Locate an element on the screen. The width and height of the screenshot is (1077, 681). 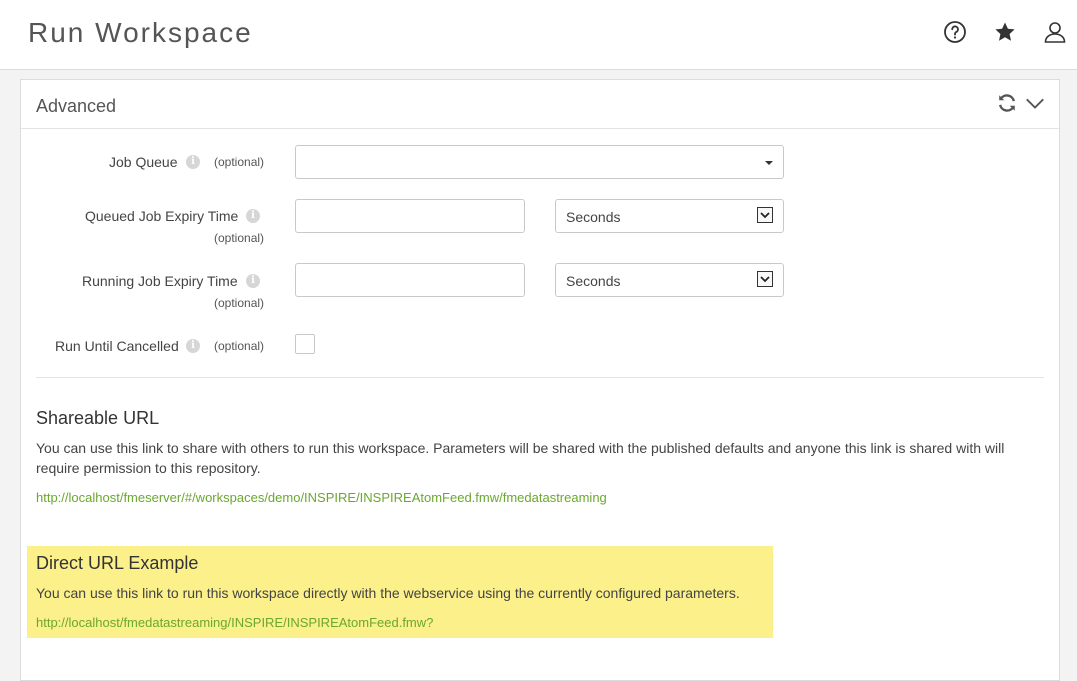
queued-expiry-label: Queued Job Expiry Time is located at coordinates (162, 216).